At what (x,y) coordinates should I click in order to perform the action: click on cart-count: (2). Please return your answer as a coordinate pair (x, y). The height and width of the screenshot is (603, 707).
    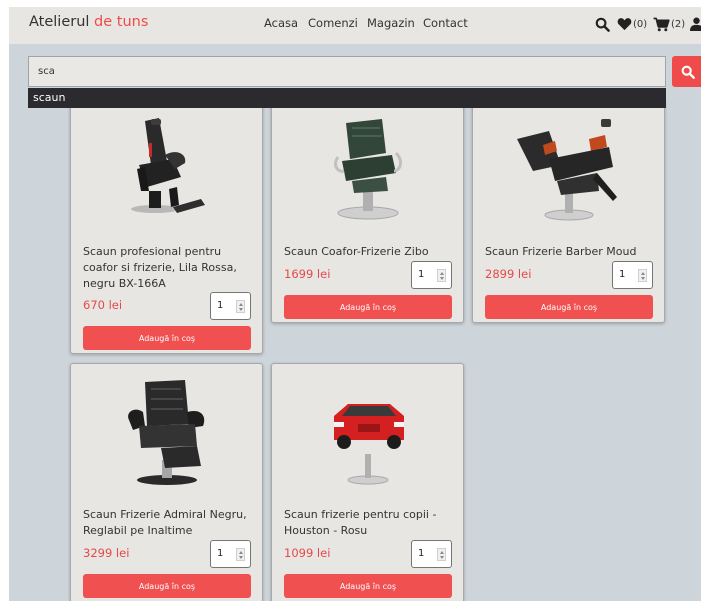
    Looking at the image, I should click on (678, 24).